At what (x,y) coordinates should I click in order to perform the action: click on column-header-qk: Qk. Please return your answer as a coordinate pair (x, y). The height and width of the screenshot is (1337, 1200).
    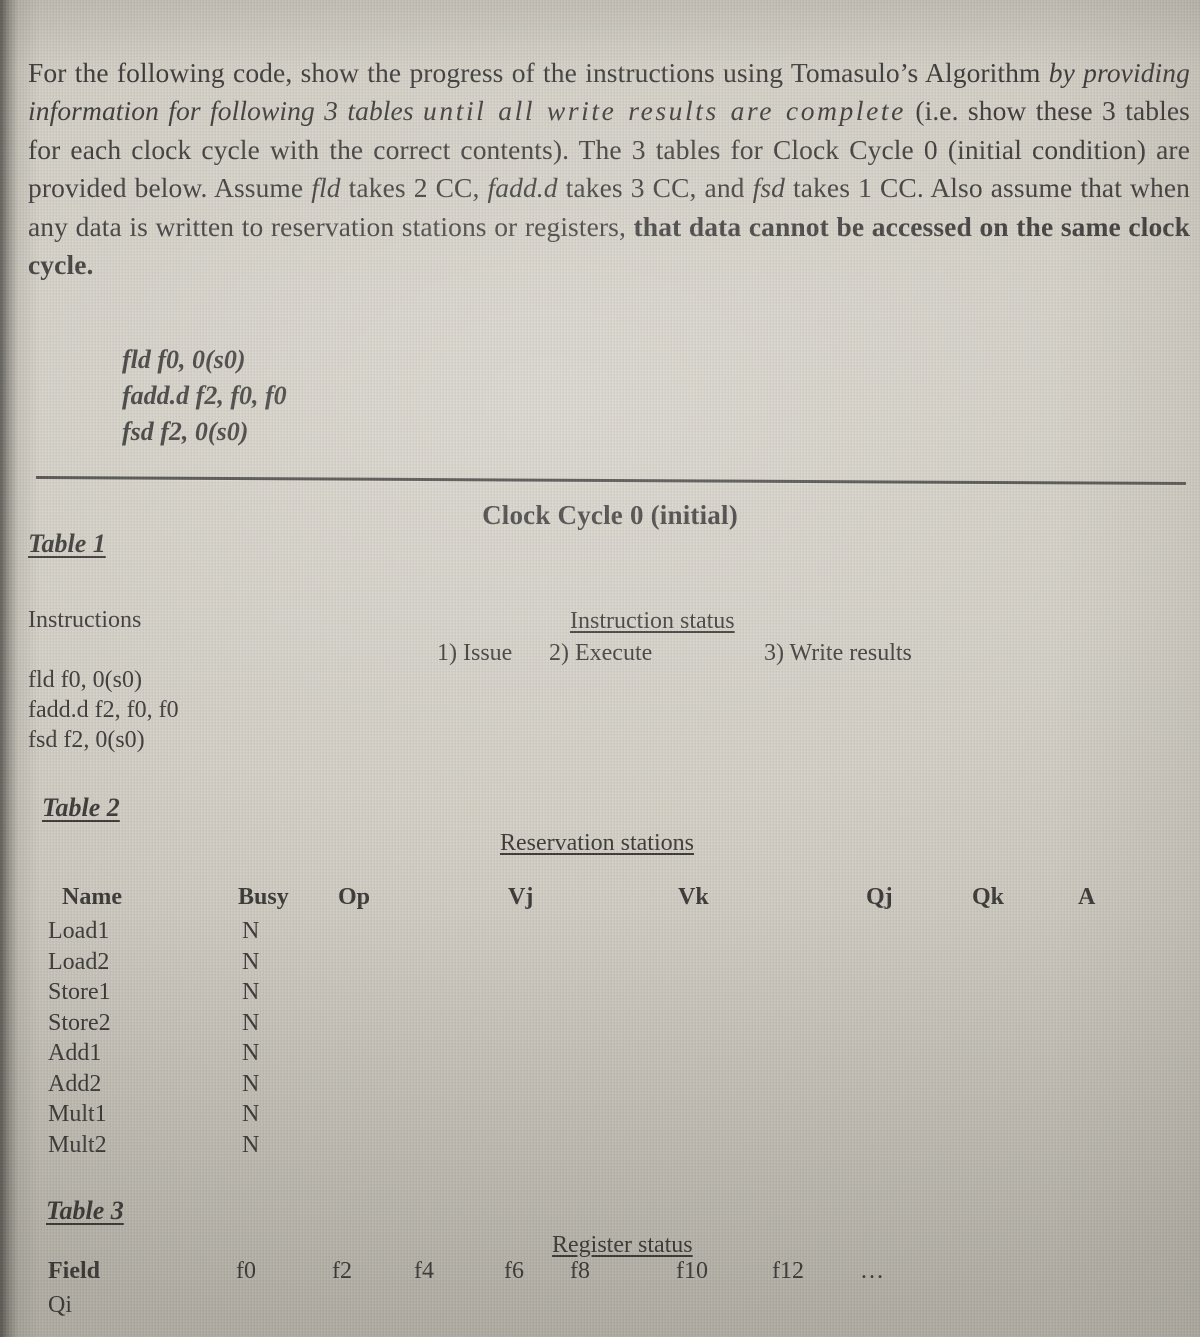
    Looking at the image, I should click on (988, 897).